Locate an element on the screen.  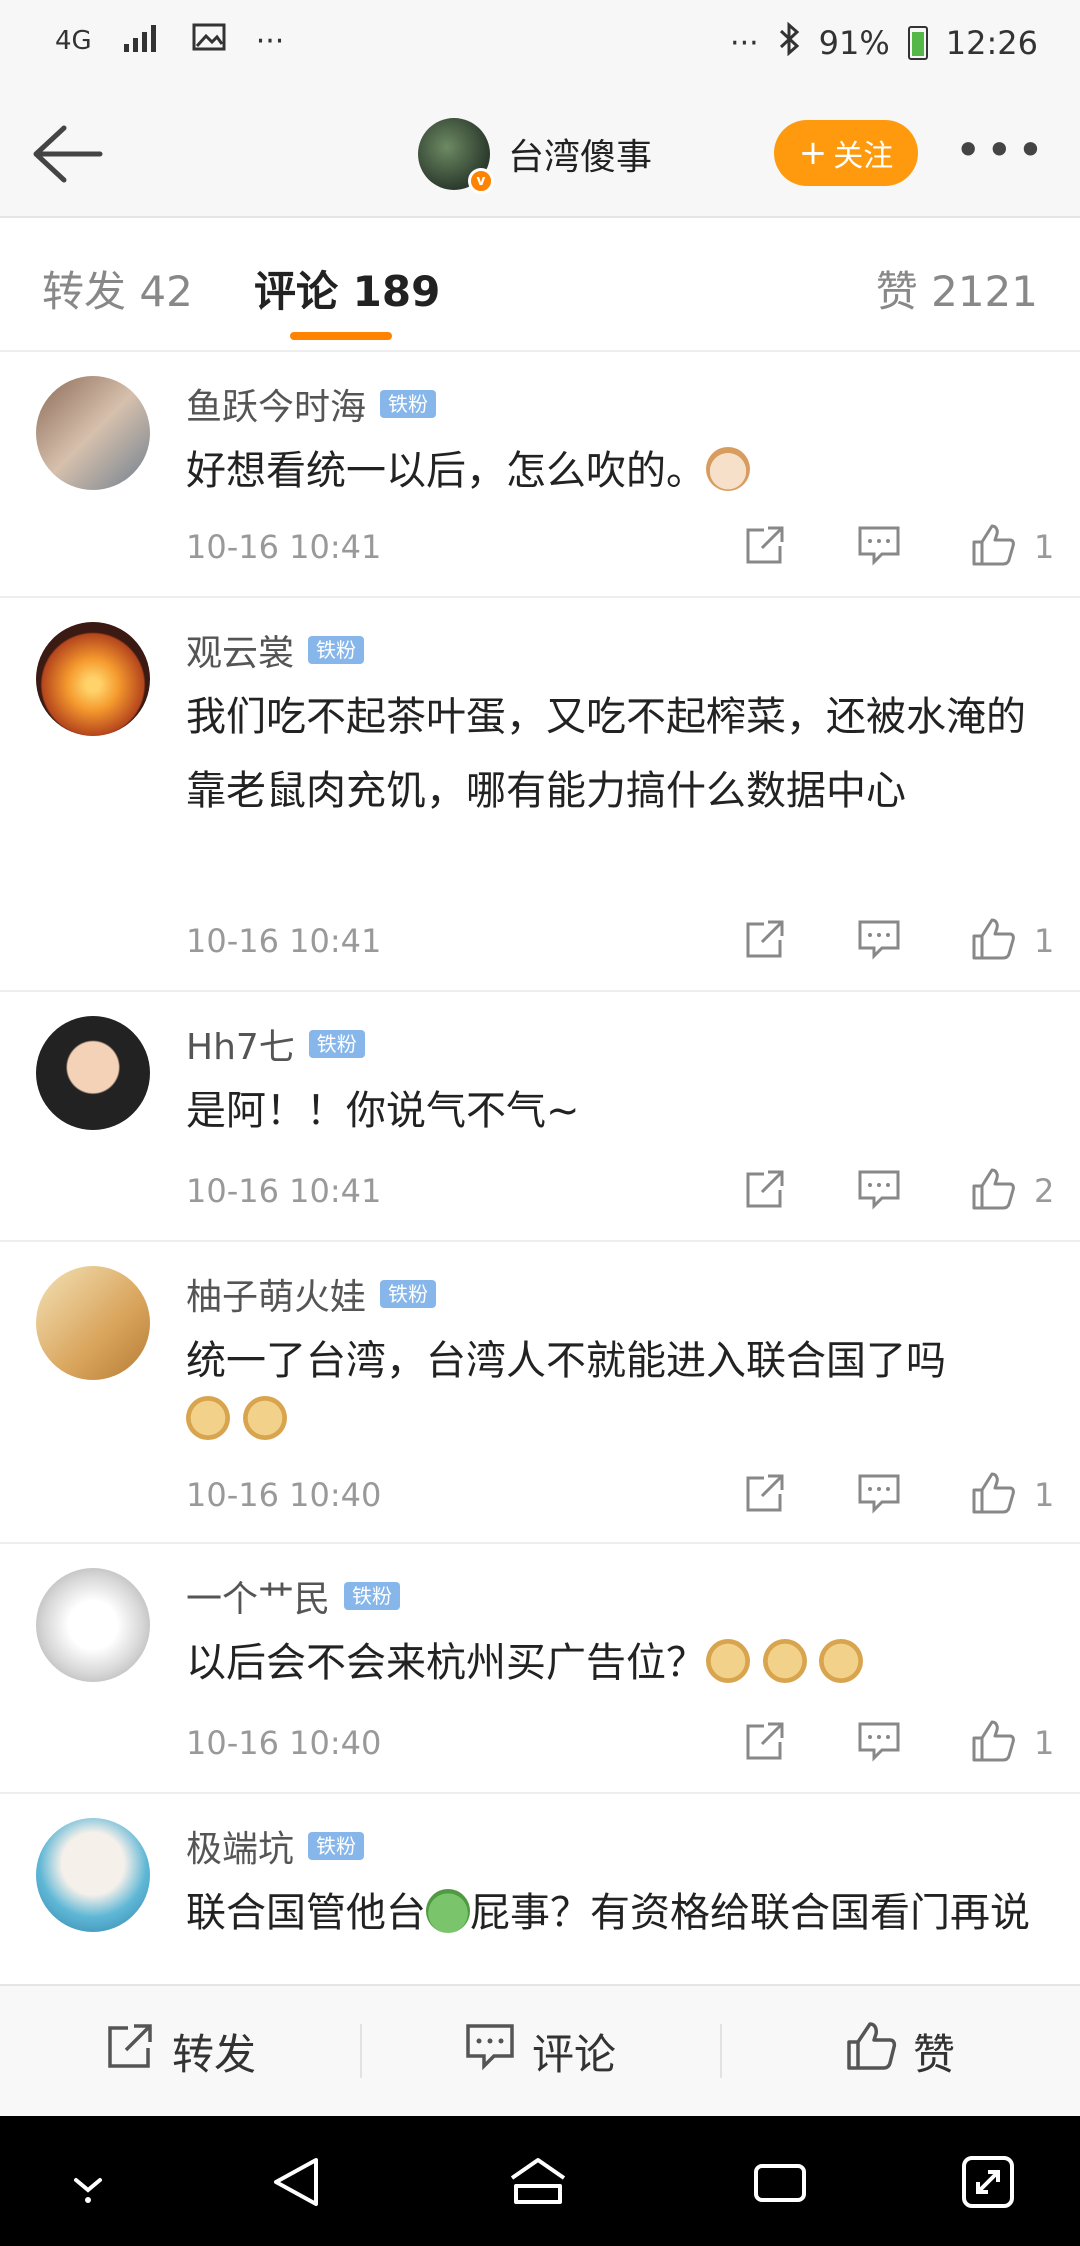
tab-likes: 赞 2121 is located at coordinates (957, 288).